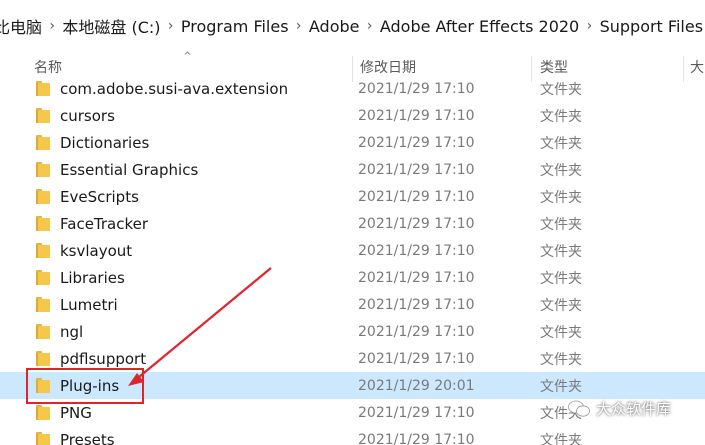 The height and width of the screenshot is (445, 705). What do you see at coordinates (76, 412) in the screenshot?
I see `file-name: PNG` at bounding box center [76, 412].